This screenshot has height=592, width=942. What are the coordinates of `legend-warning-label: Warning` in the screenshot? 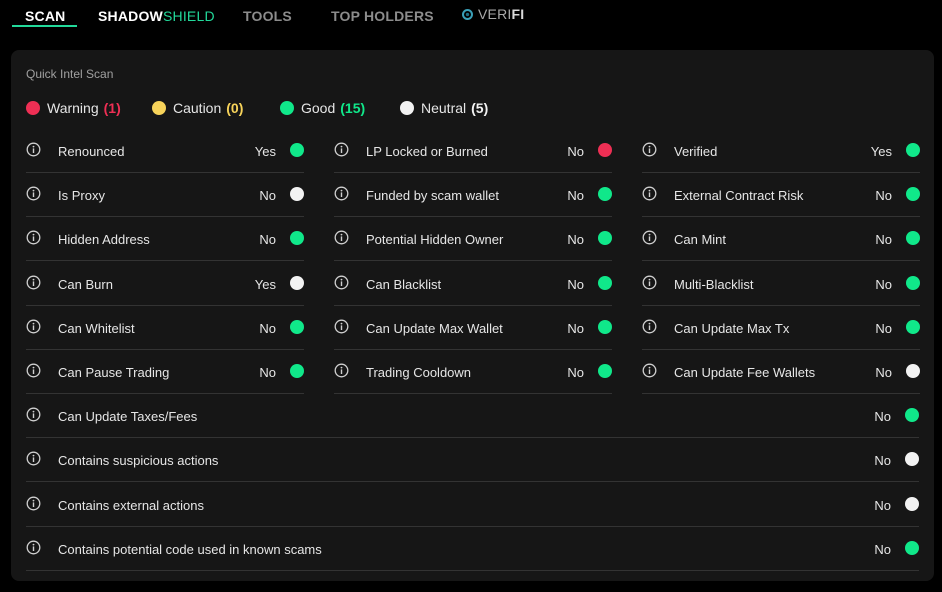 It's located at (73, 108).